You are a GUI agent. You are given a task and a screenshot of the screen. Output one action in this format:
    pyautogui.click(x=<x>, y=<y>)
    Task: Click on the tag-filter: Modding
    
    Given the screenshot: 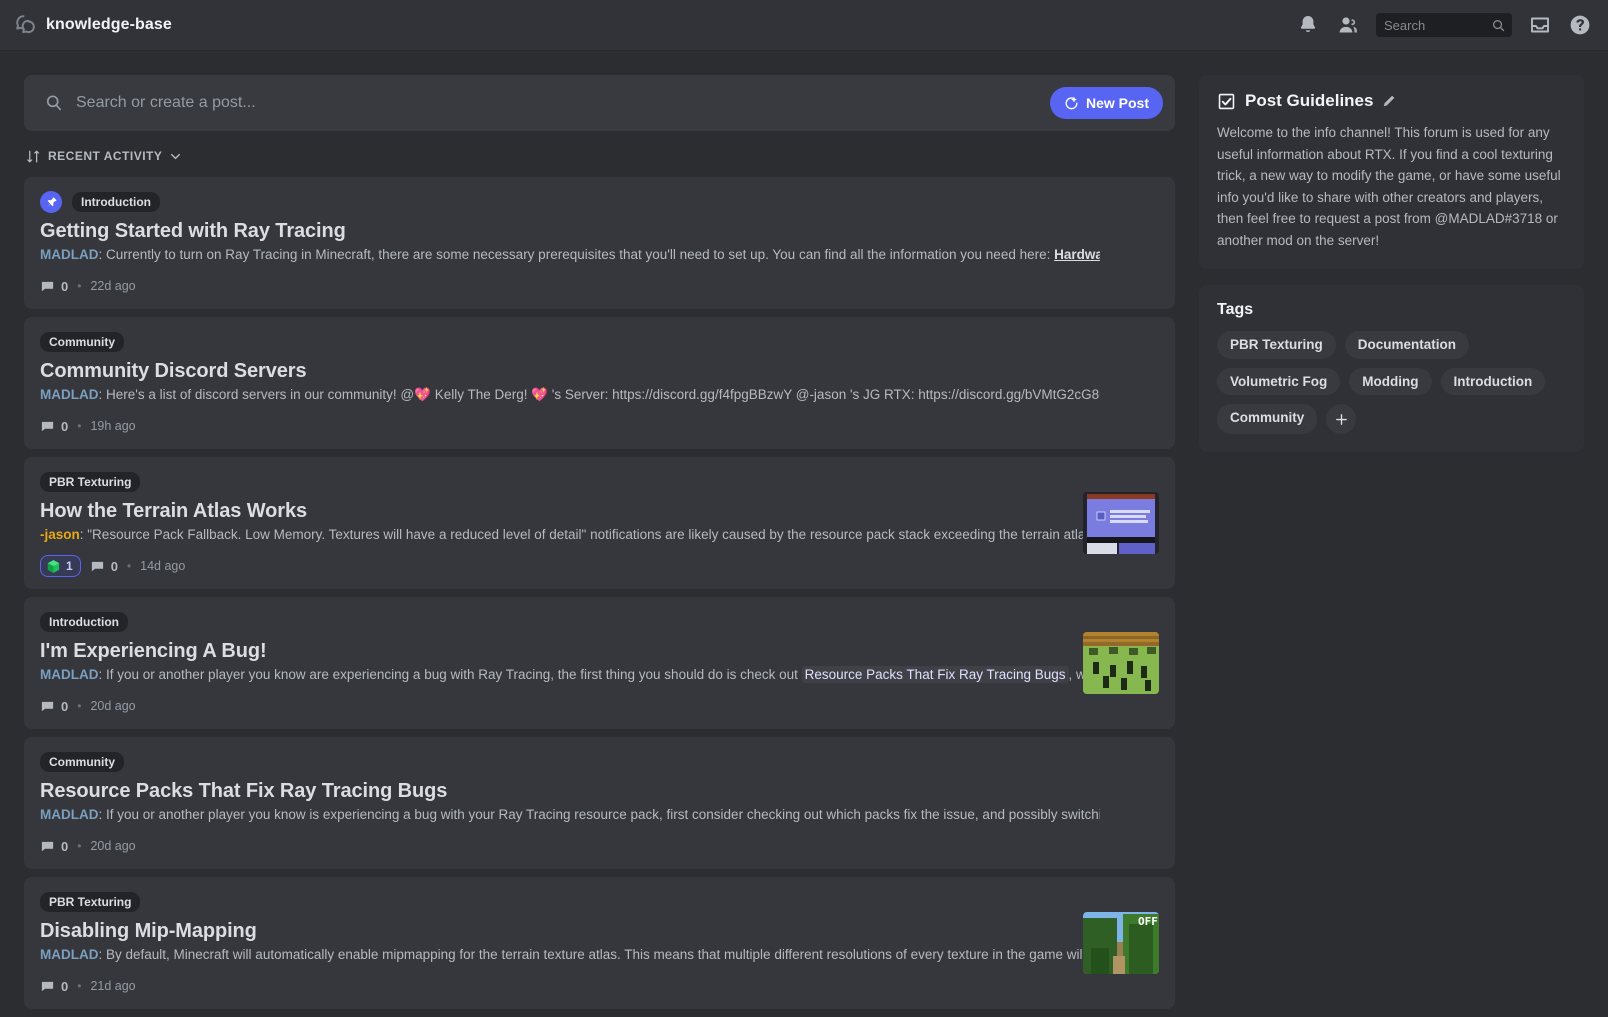 What is the action you would take?
    pyautogui.click(x=1390, y=381)
    